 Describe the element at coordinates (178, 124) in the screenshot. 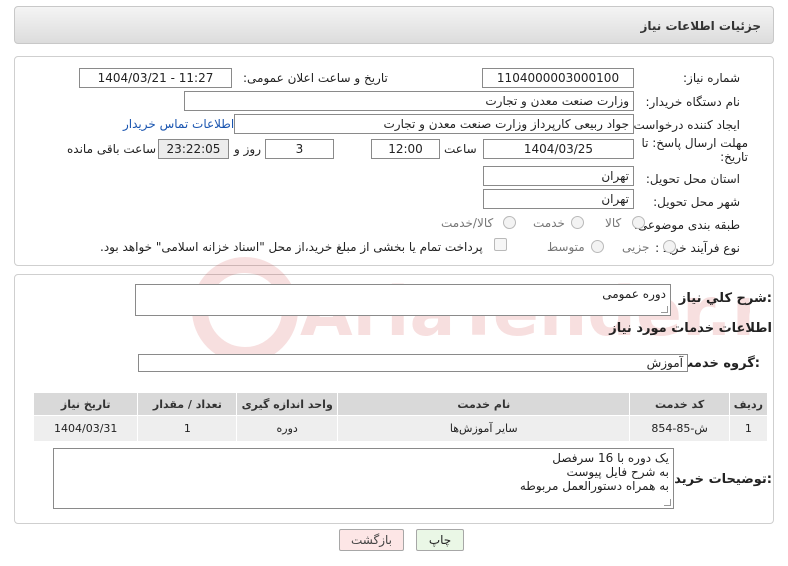

I see `buyer-contact-link: اطلاعات تماس خریدار` at that location.